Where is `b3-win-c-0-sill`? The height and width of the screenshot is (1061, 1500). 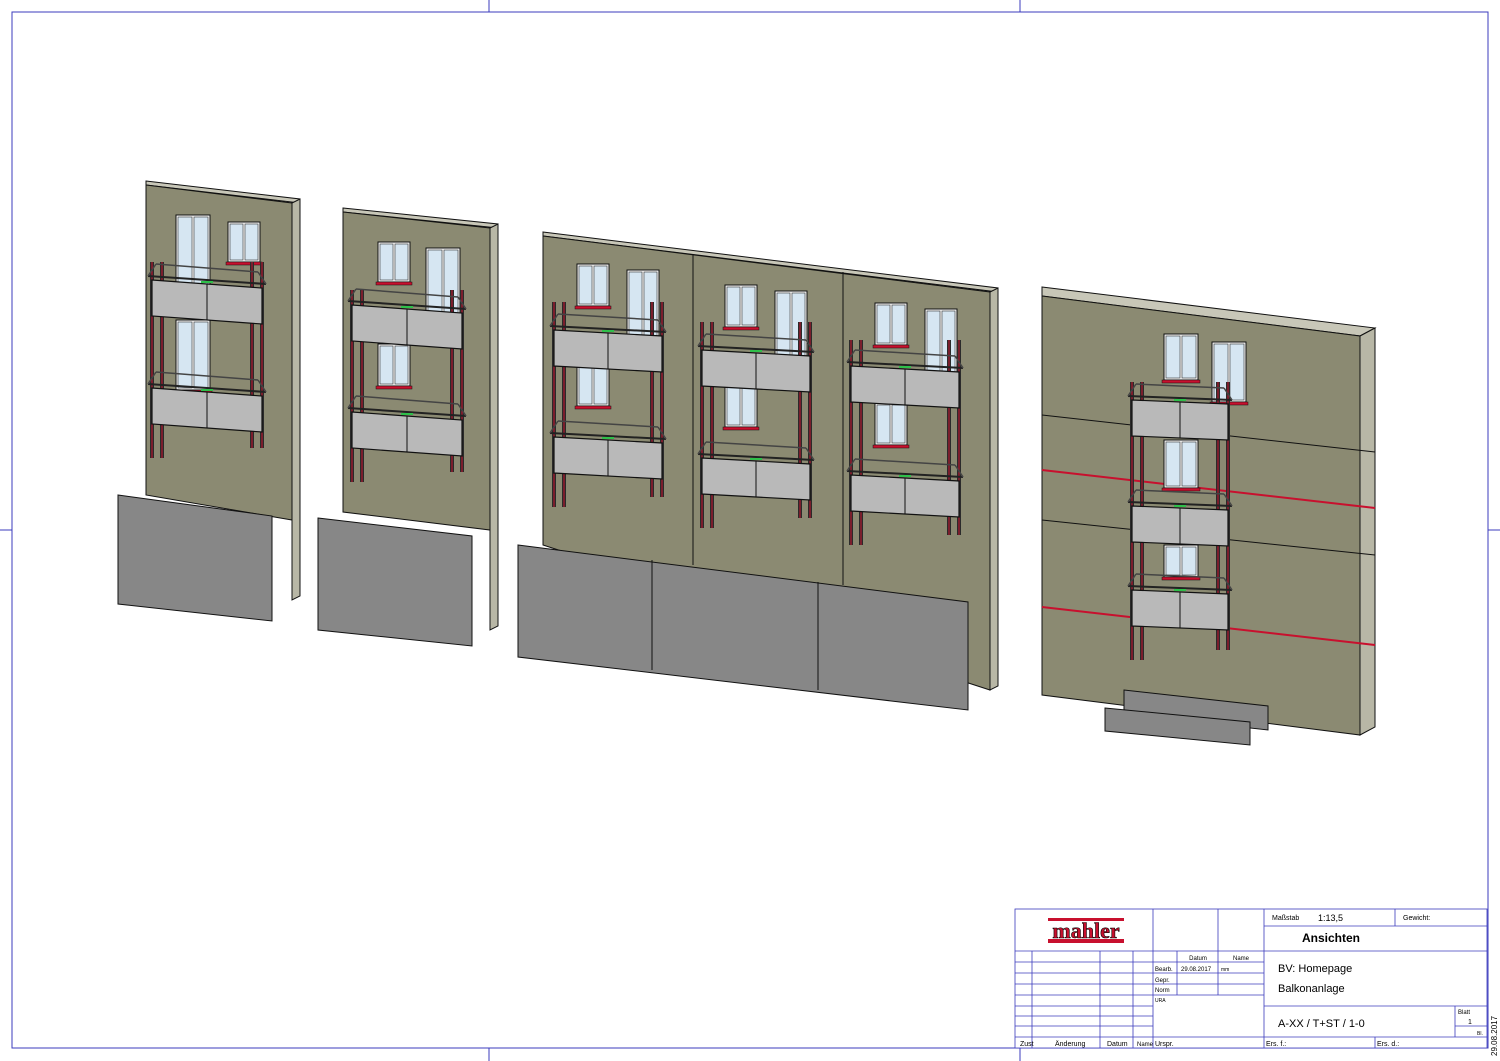
b3-win-c-0-sill is located at coordinates (593, 407).